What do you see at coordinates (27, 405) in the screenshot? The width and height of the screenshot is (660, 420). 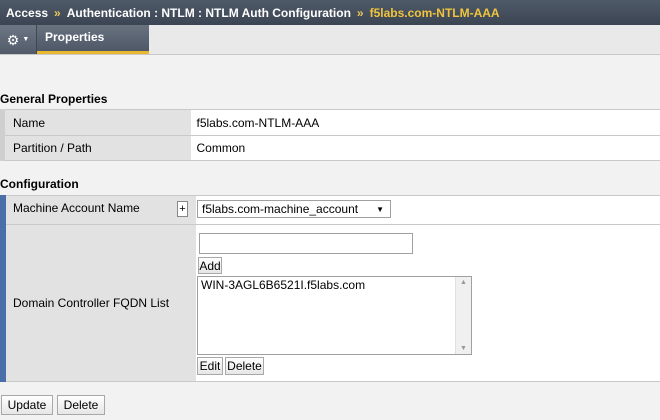 I see `update-button: Update` at bounding box center [27, 405].